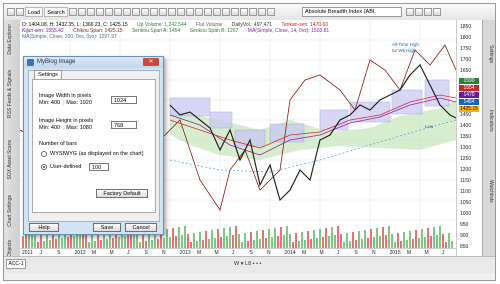 This screenshot has width=500, height=284. Describe the element at coordinates (469, 102) in the screenshot. I see `price-badge-4: 1454` at that location.